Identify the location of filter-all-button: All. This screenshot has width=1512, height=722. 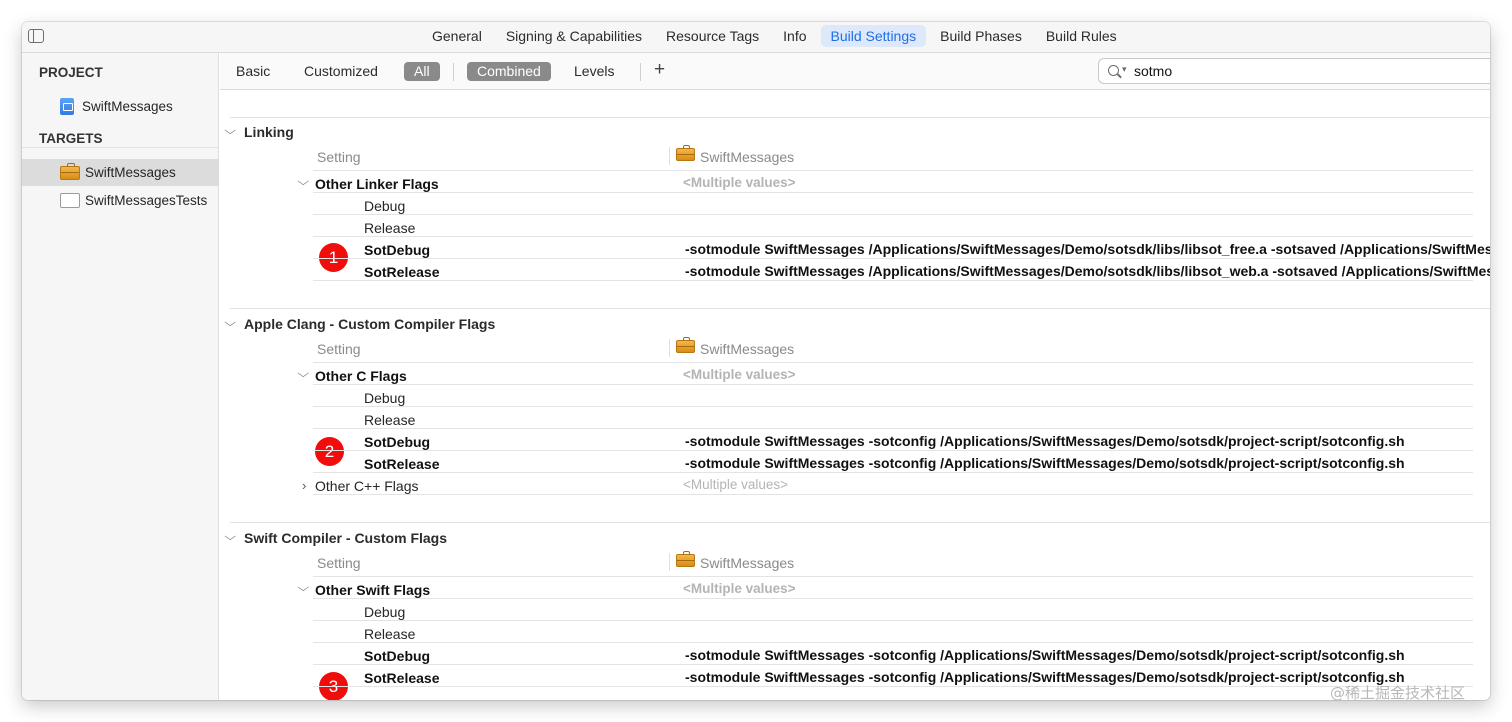
(422, 71).